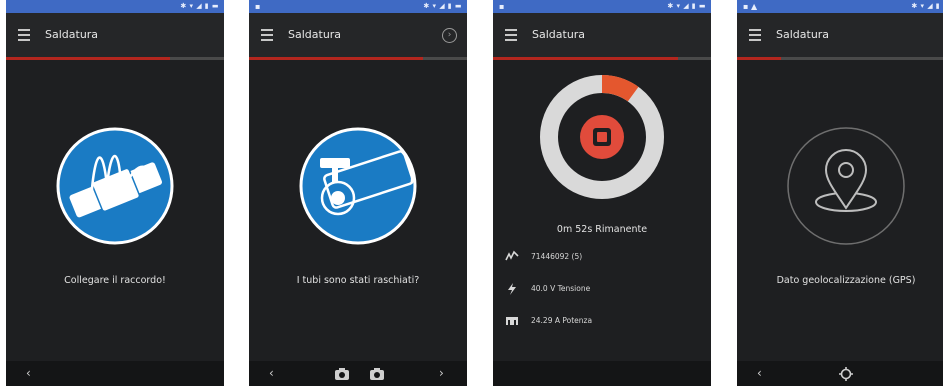 This screenshot has height=386, width=943. I want to click on voltage-value: 40.0 V Tensione, so click(561, 288).